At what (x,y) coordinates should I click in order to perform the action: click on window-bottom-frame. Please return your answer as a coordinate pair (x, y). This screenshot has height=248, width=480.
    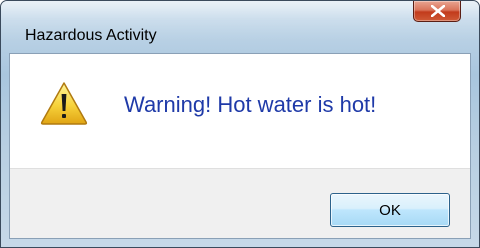
    Looking at the image, I should click on (240, 243).